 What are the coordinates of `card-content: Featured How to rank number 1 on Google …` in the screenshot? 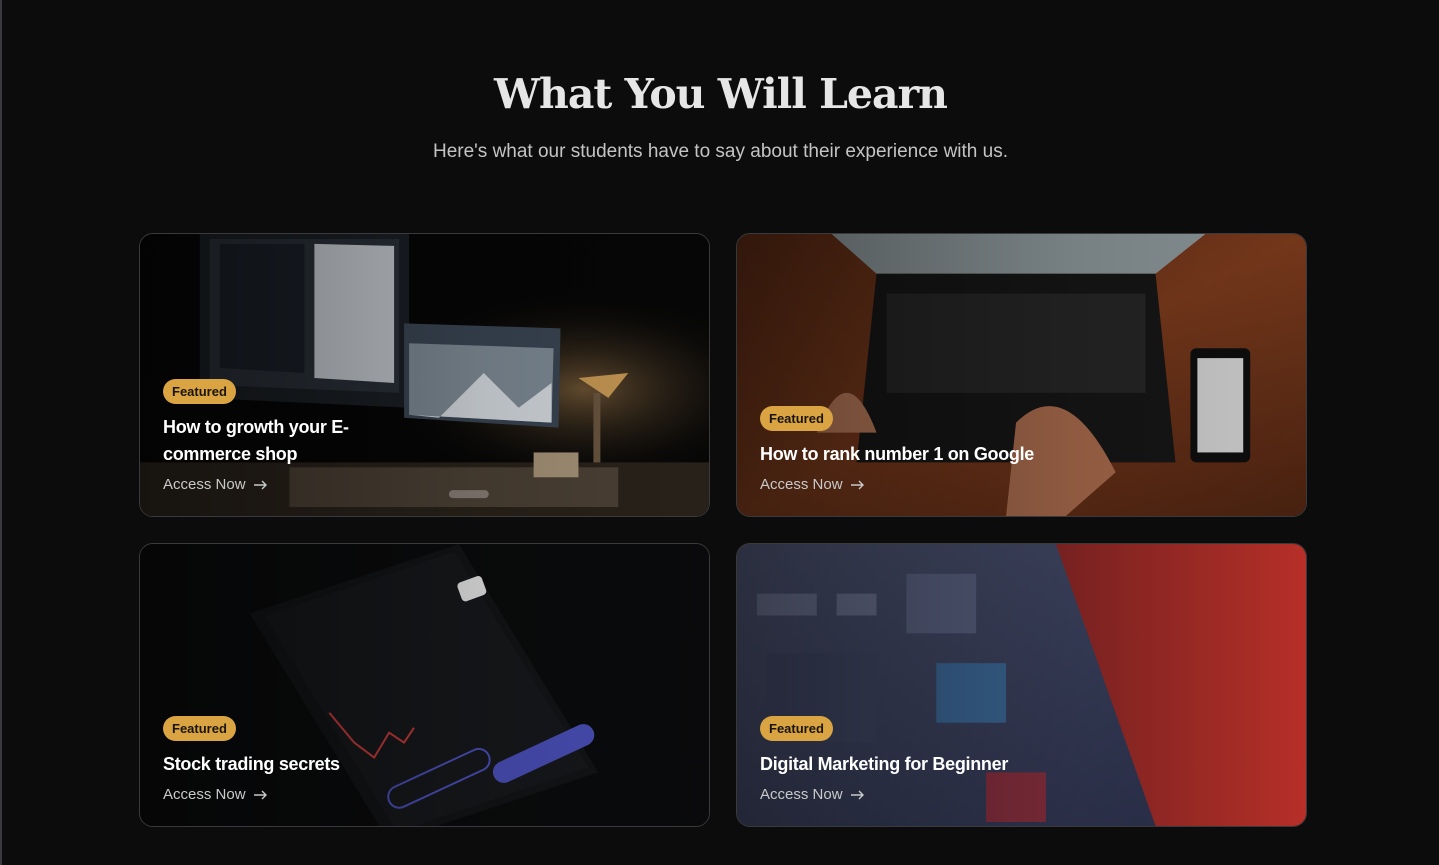 It's located at (910, 450).